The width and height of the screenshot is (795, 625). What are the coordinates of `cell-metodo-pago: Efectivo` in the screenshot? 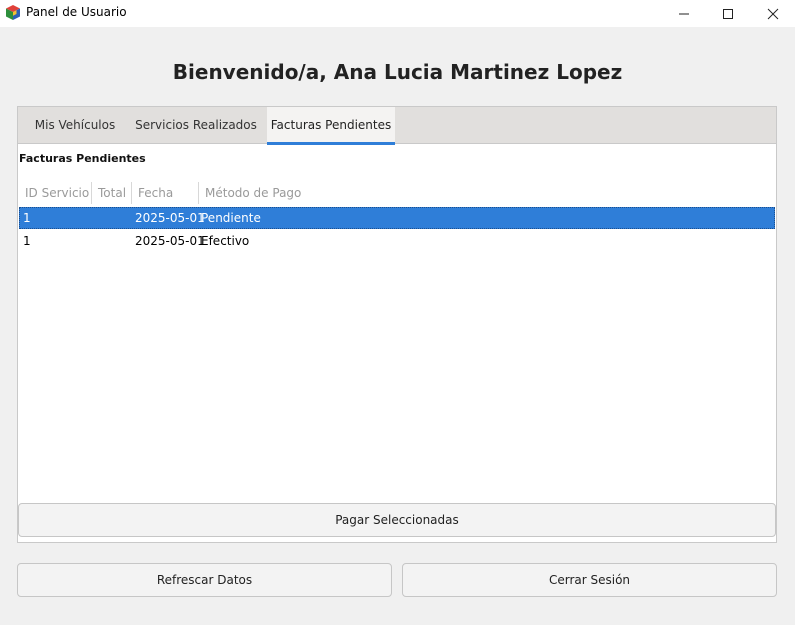 It's located at (225, 241).